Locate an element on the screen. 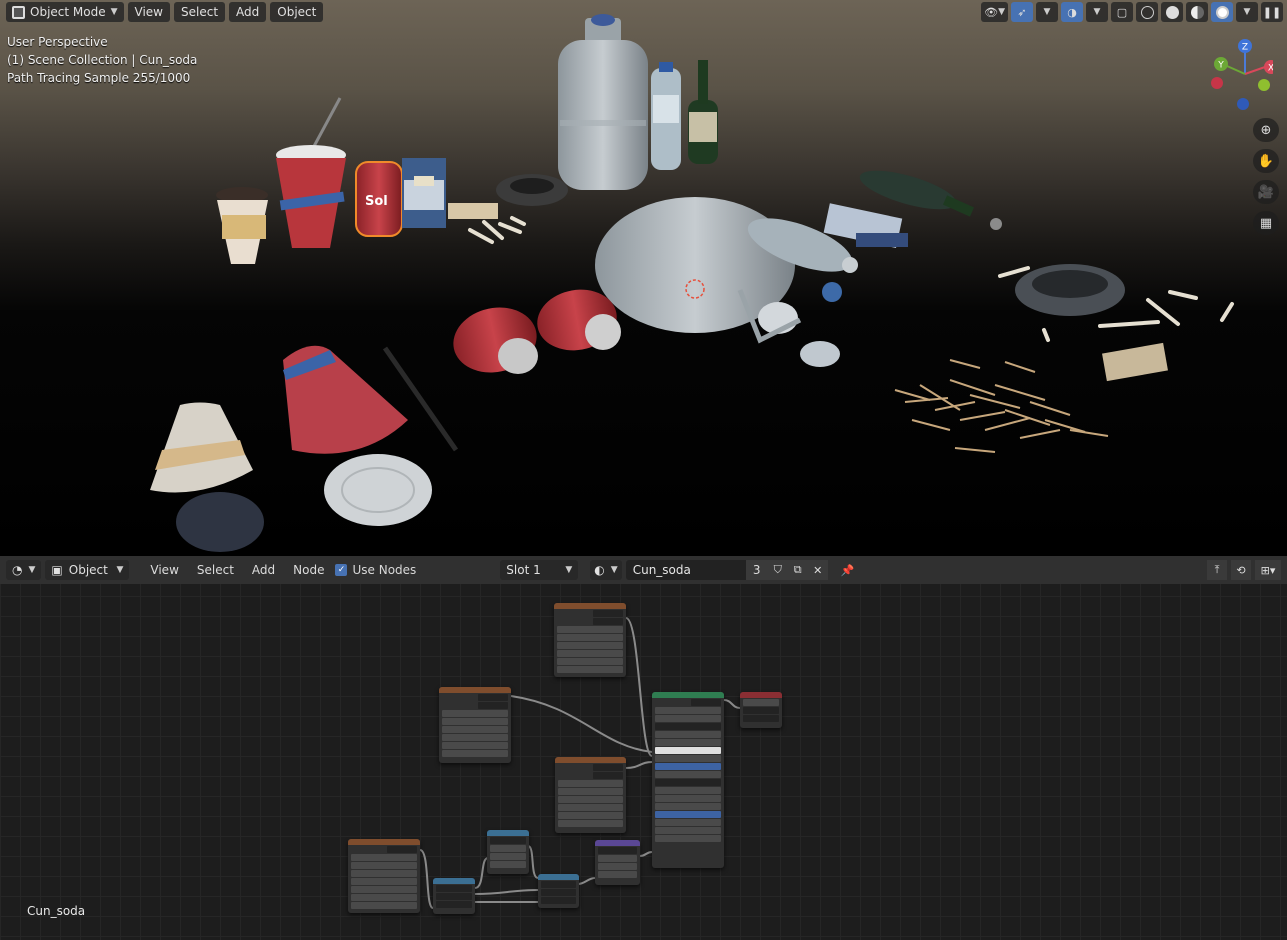 The height and width of the screenshot is (940, 1287). chevron-down-icon: ▼ is located at coordinates (114, 12).